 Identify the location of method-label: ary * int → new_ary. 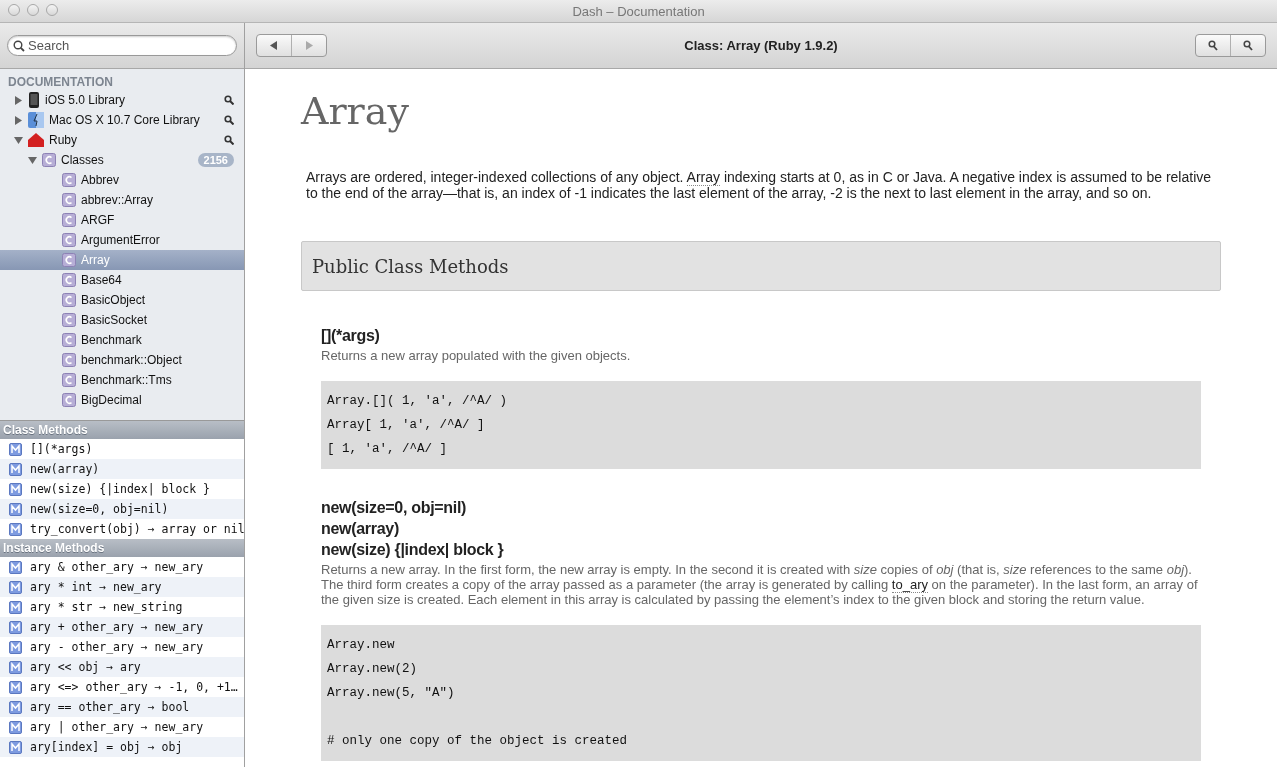
(96, 587).